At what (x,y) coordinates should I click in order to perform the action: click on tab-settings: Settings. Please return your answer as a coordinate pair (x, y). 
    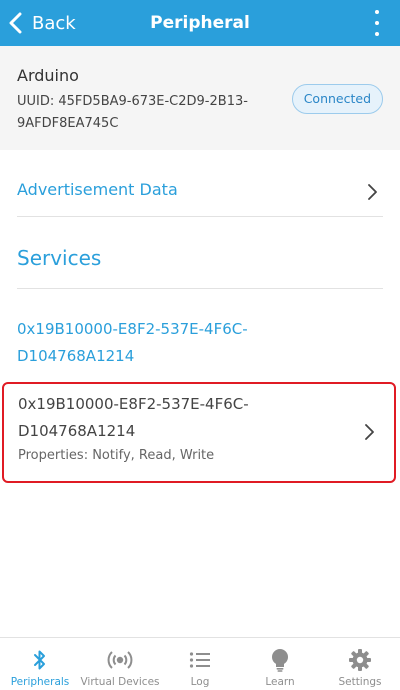
    Looking at the image, I should click on (360, 664).